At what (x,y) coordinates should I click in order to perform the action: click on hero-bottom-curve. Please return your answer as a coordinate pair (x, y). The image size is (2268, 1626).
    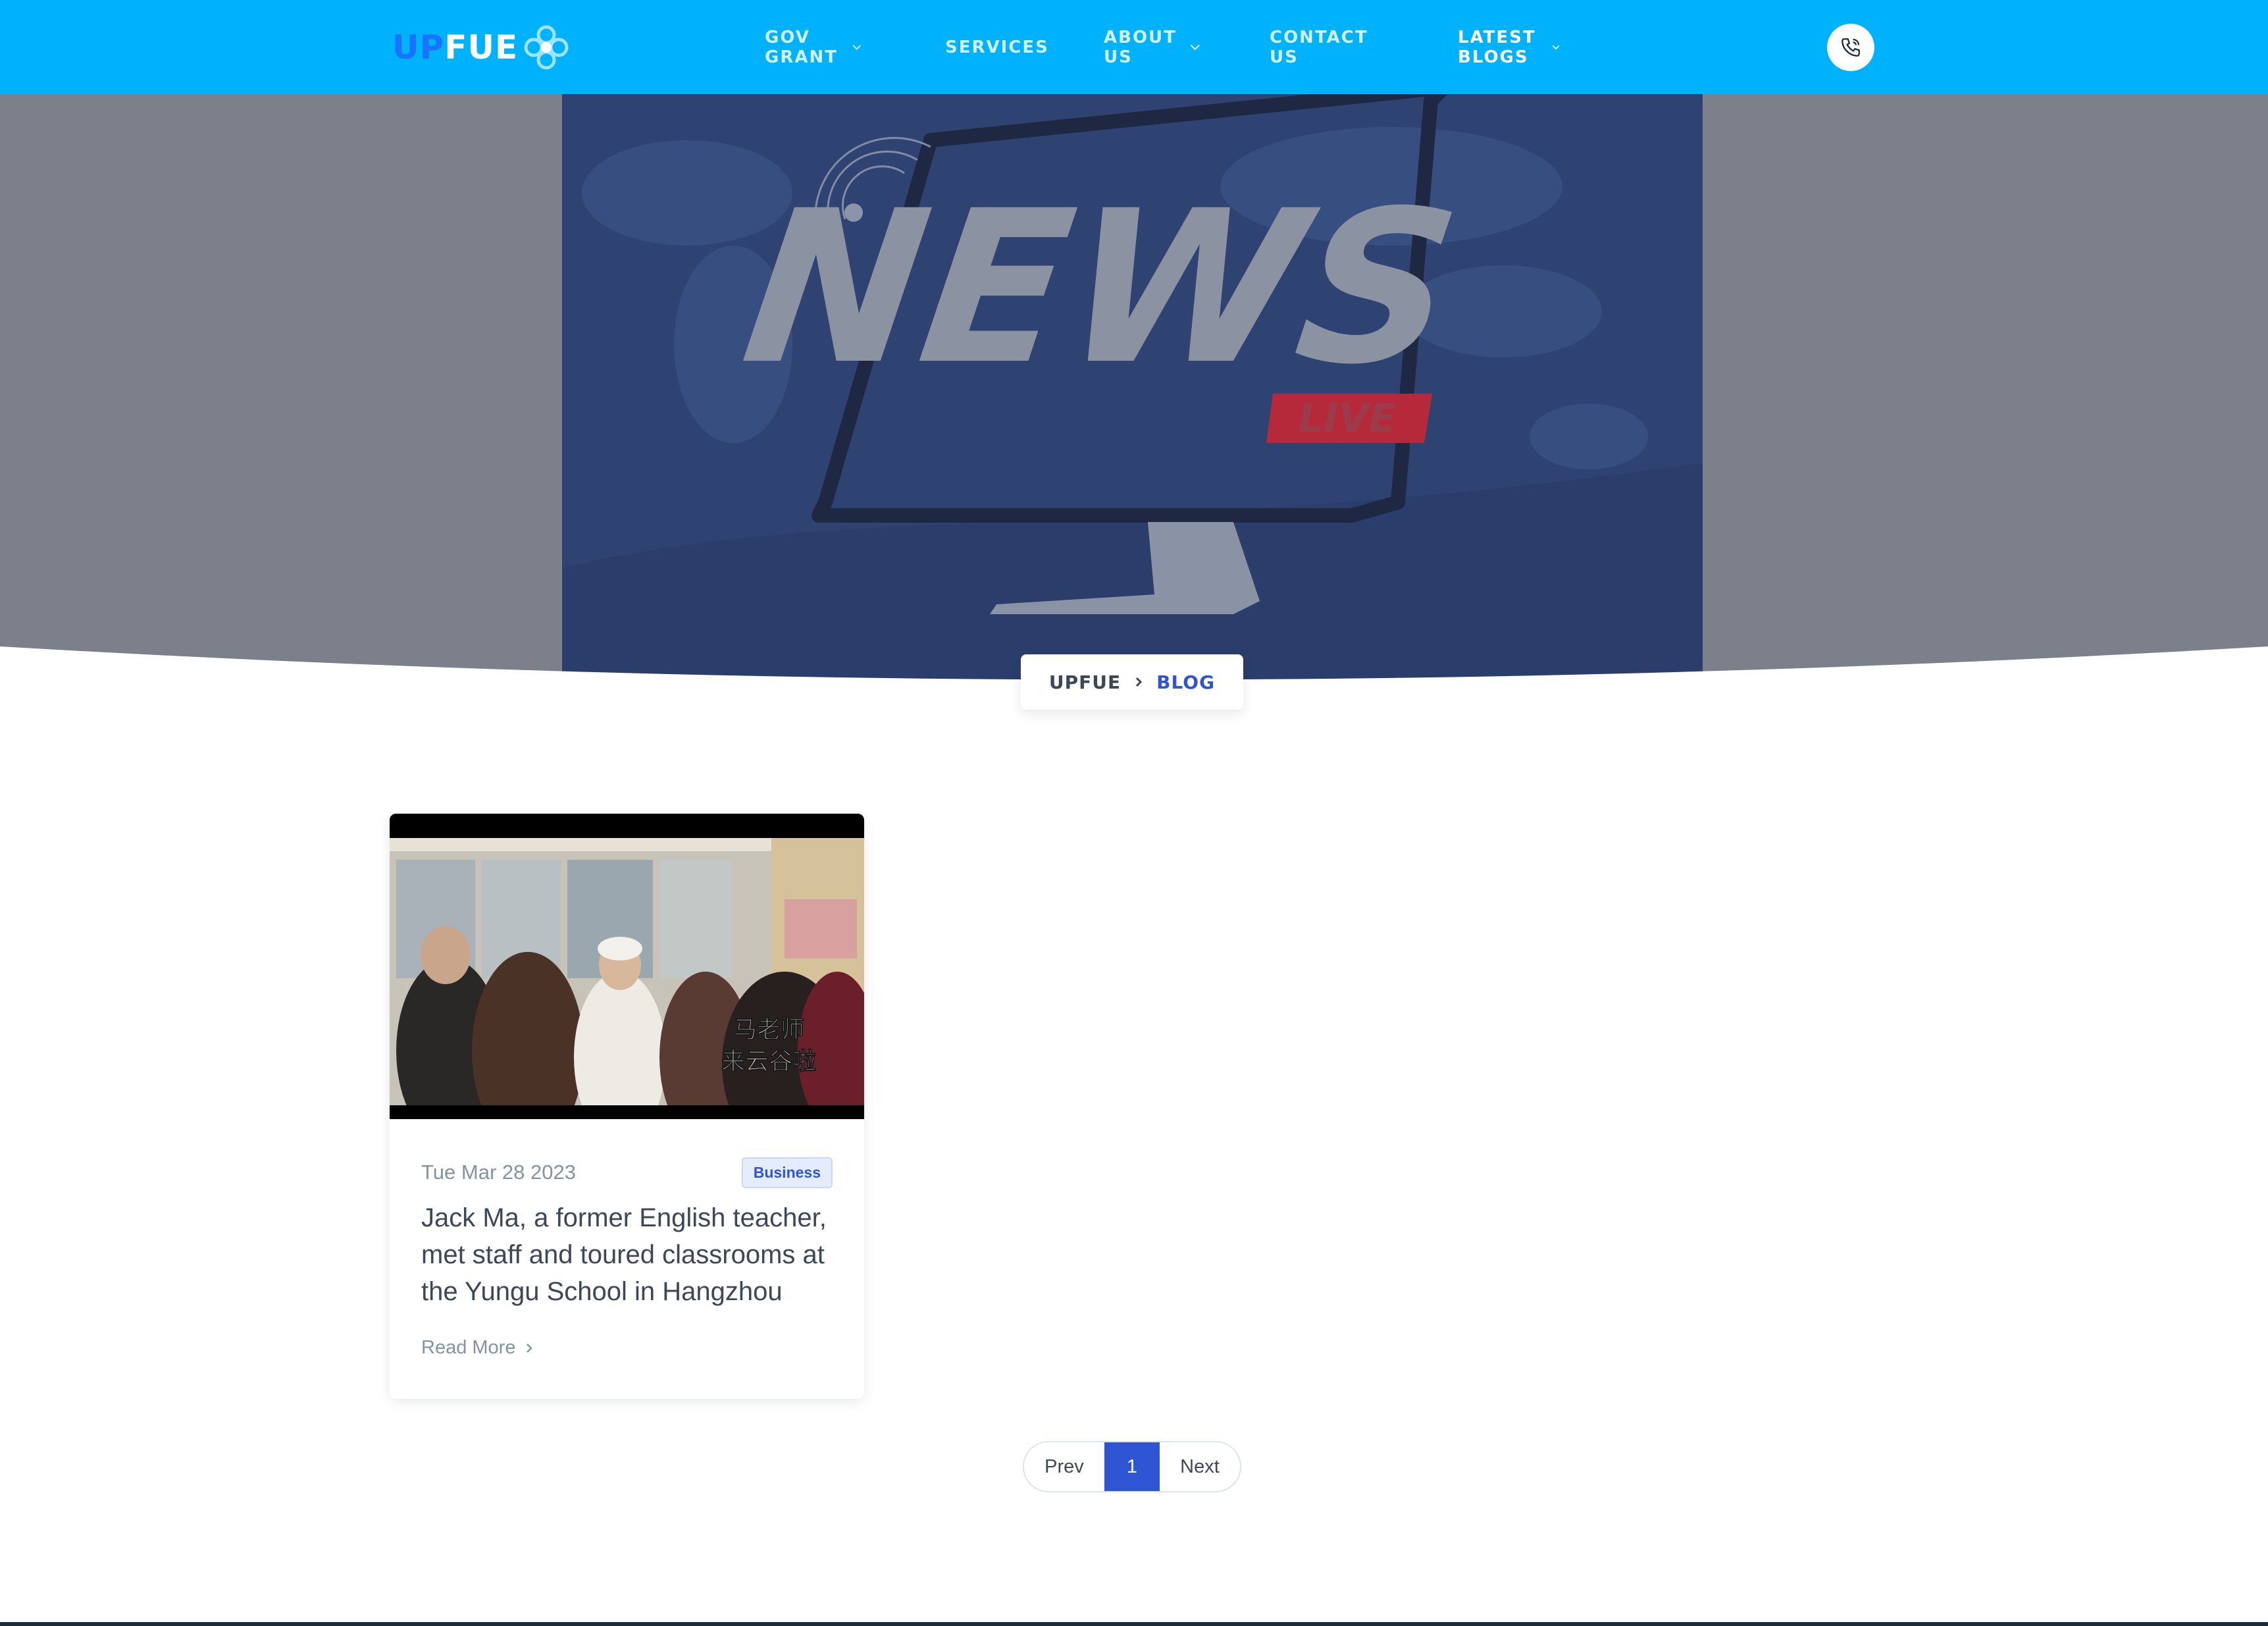
    Looking at the image, I should click on (1134, 664).